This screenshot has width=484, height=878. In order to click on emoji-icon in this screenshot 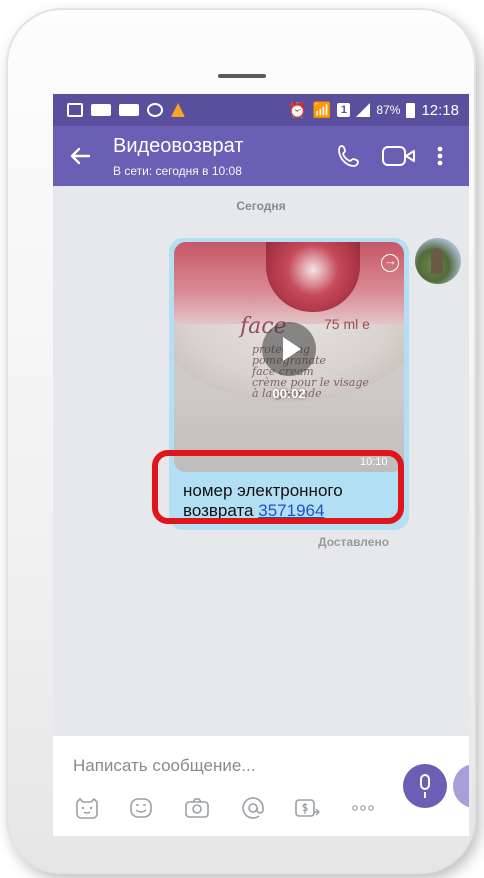, I will do `click(141, 808)`.